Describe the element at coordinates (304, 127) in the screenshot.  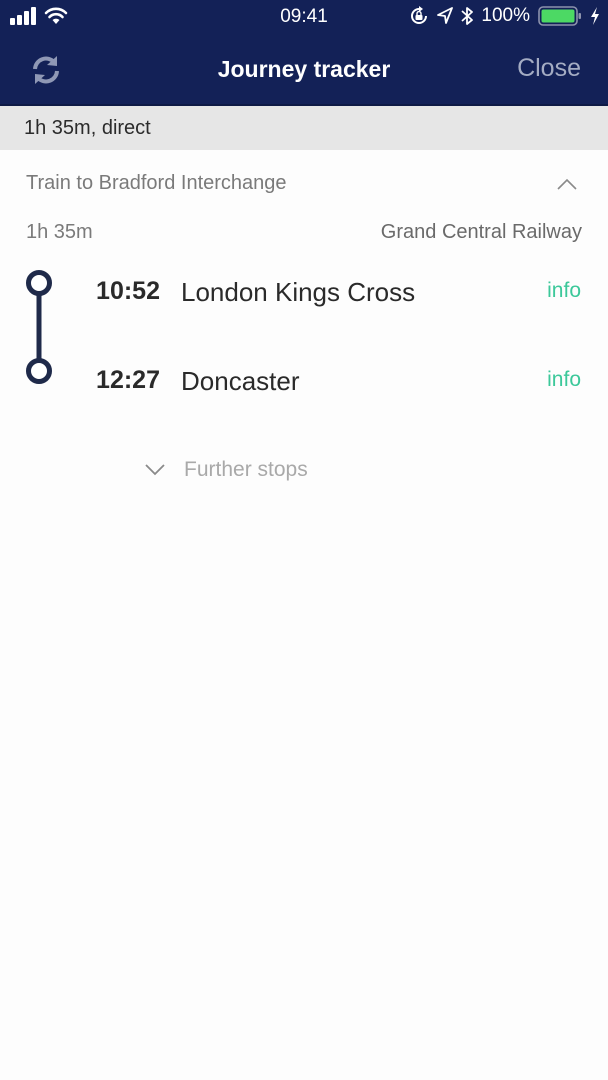
I see `journey-summary-bar: 1h 35m, direct` at that location.